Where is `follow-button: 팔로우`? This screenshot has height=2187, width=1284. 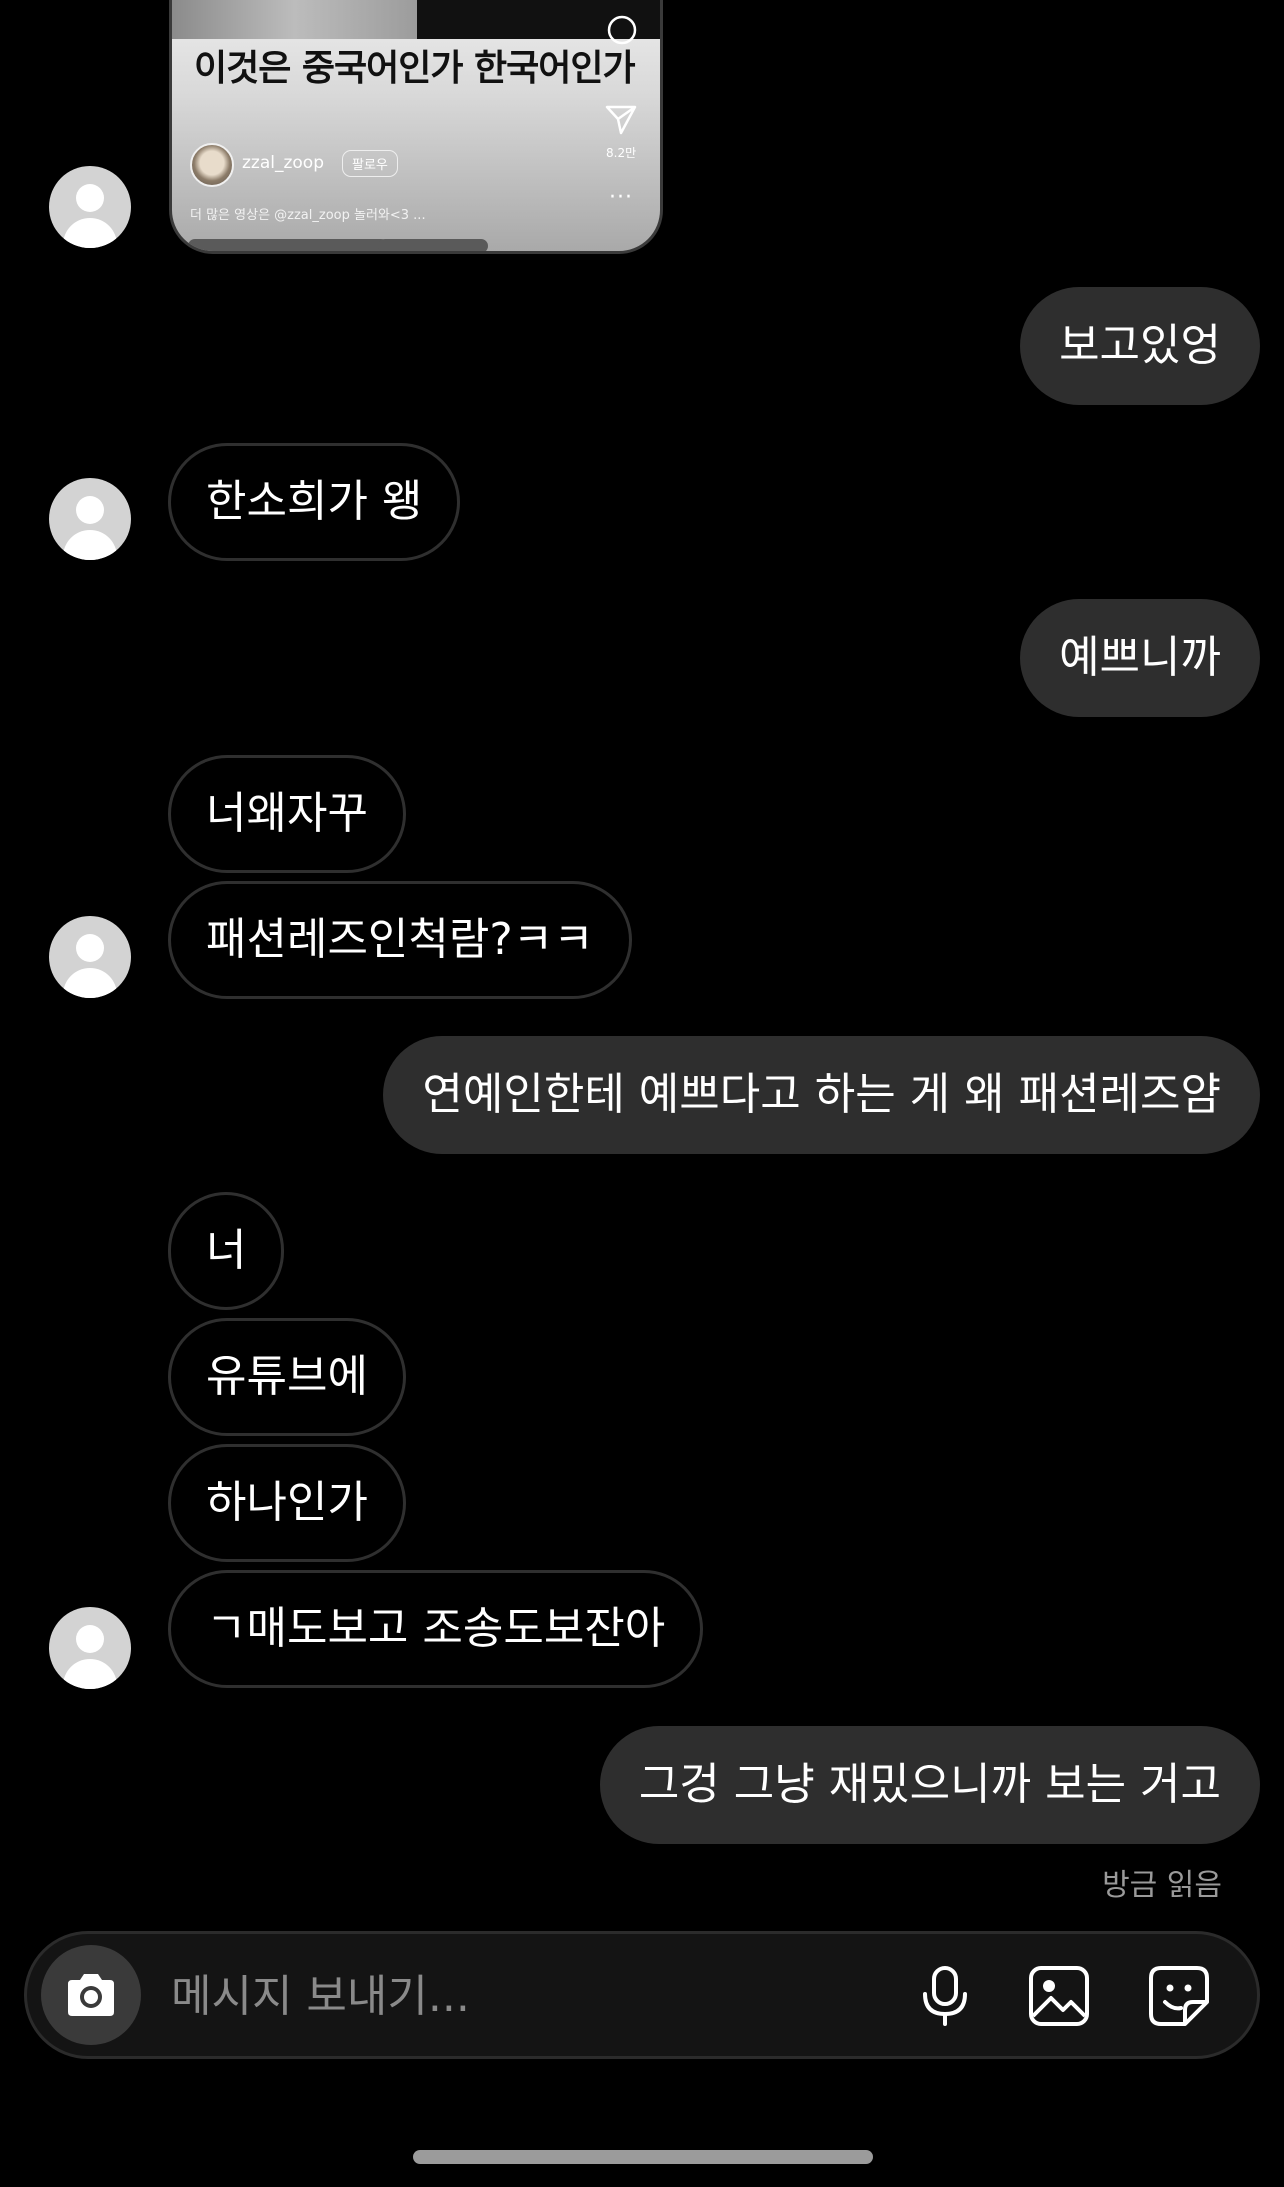
follow-button: 팔로우 is located at coordinates (370, 163).